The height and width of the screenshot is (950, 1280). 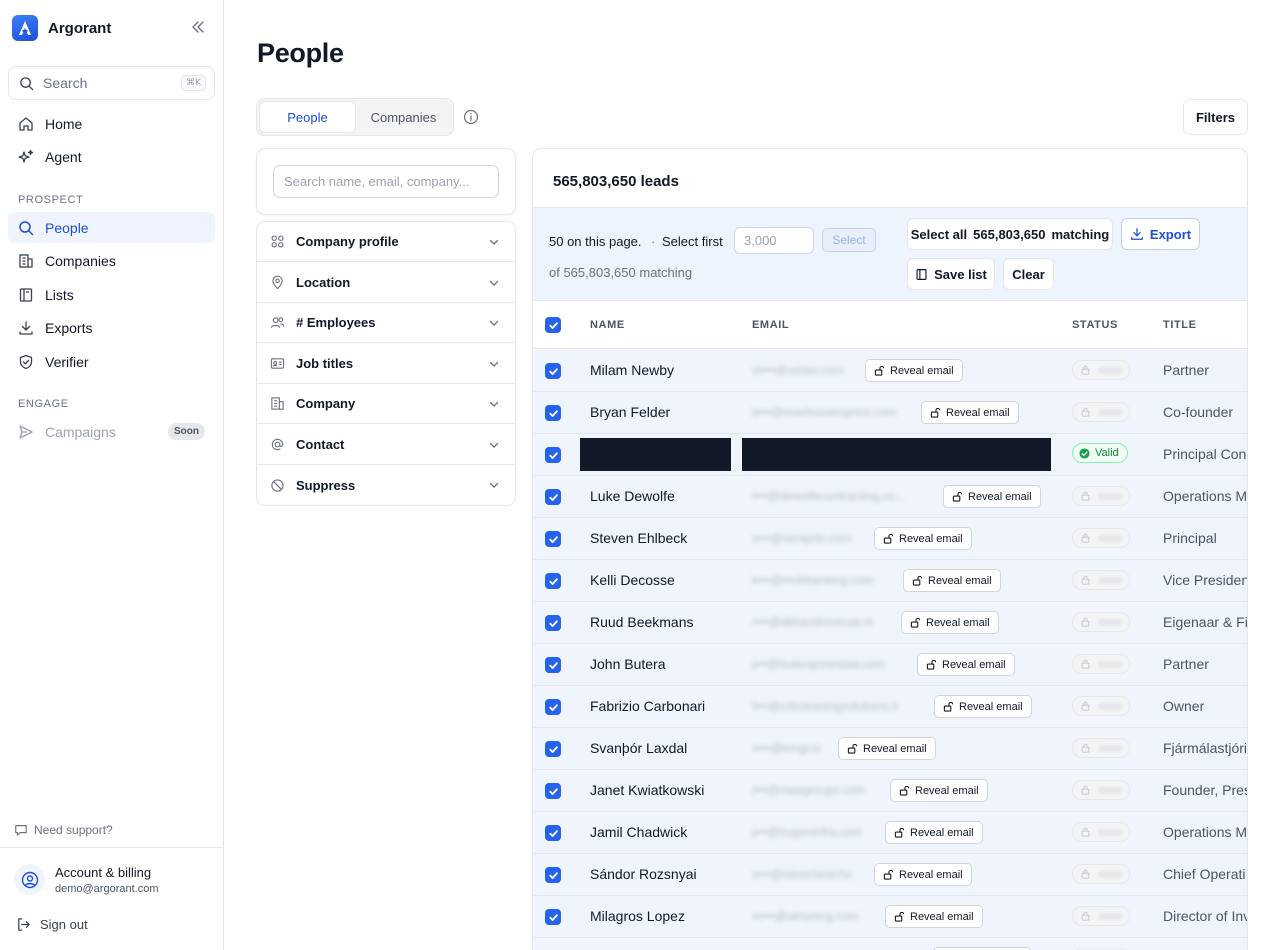 I want to click on select-all-button: Select all 565,803,650 matching, so click(x=1010, y=234).